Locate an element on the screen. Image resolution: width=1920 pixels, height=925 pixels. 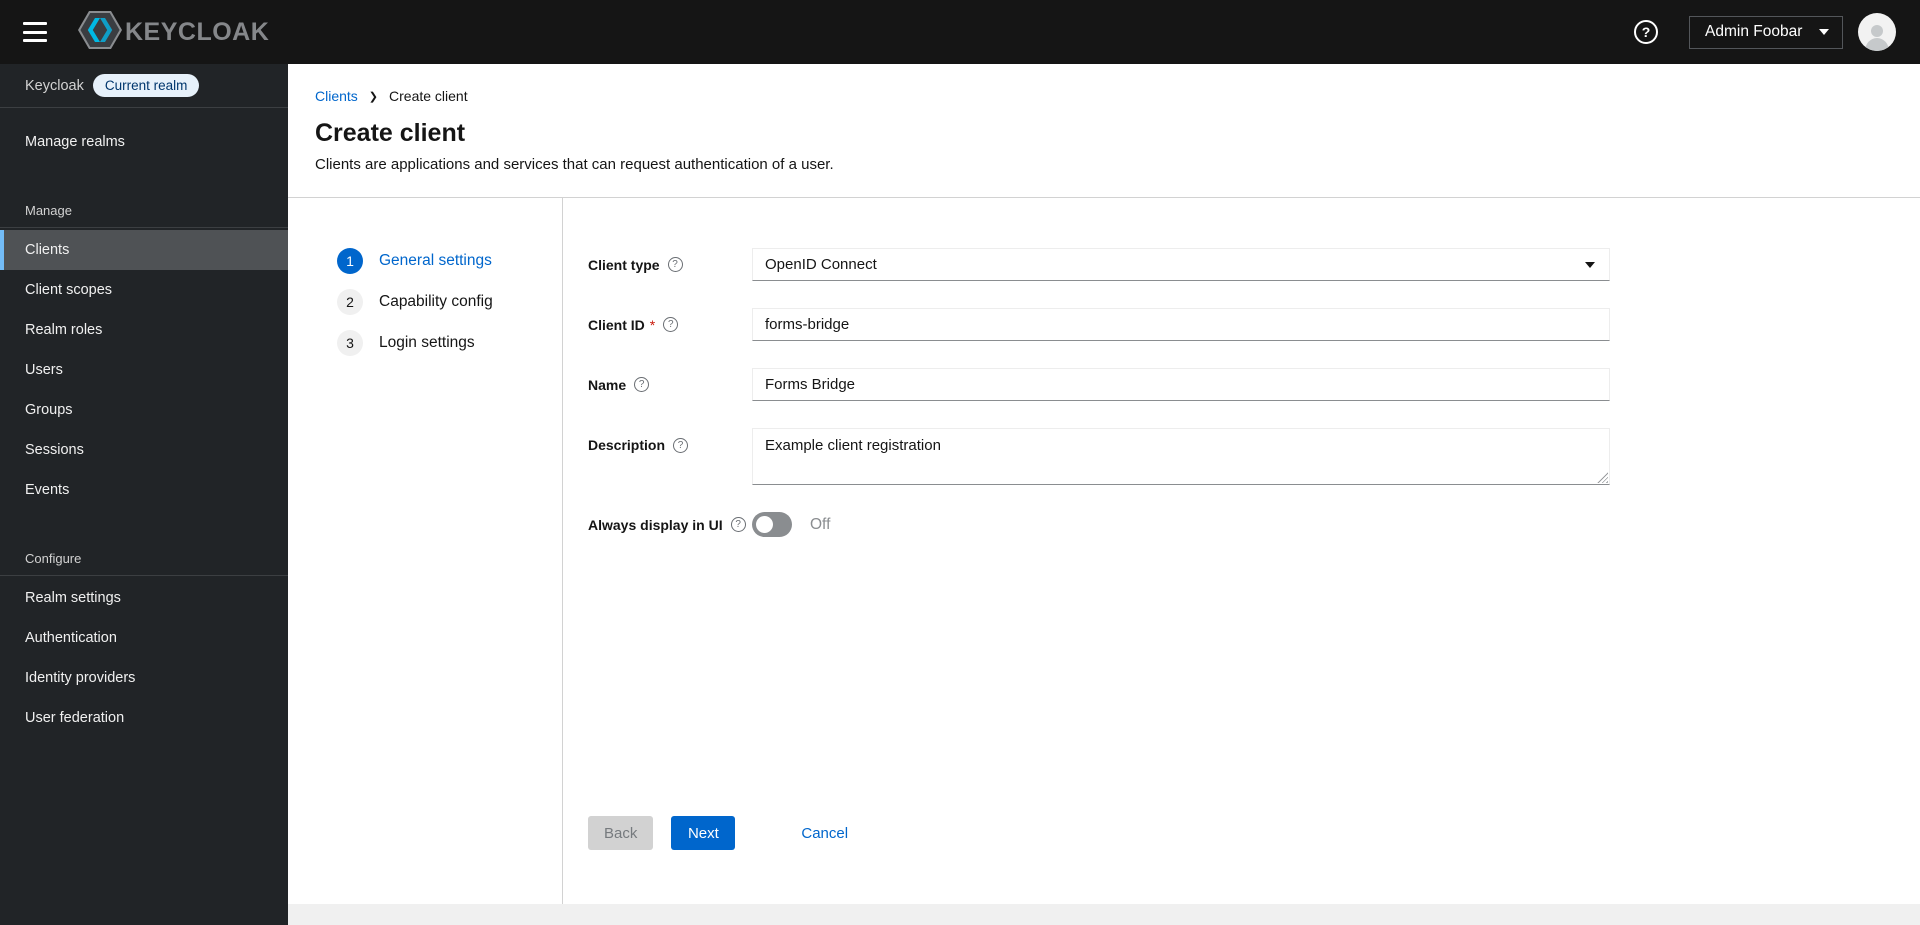
toggle-knob is located at coordinates (764, 524).